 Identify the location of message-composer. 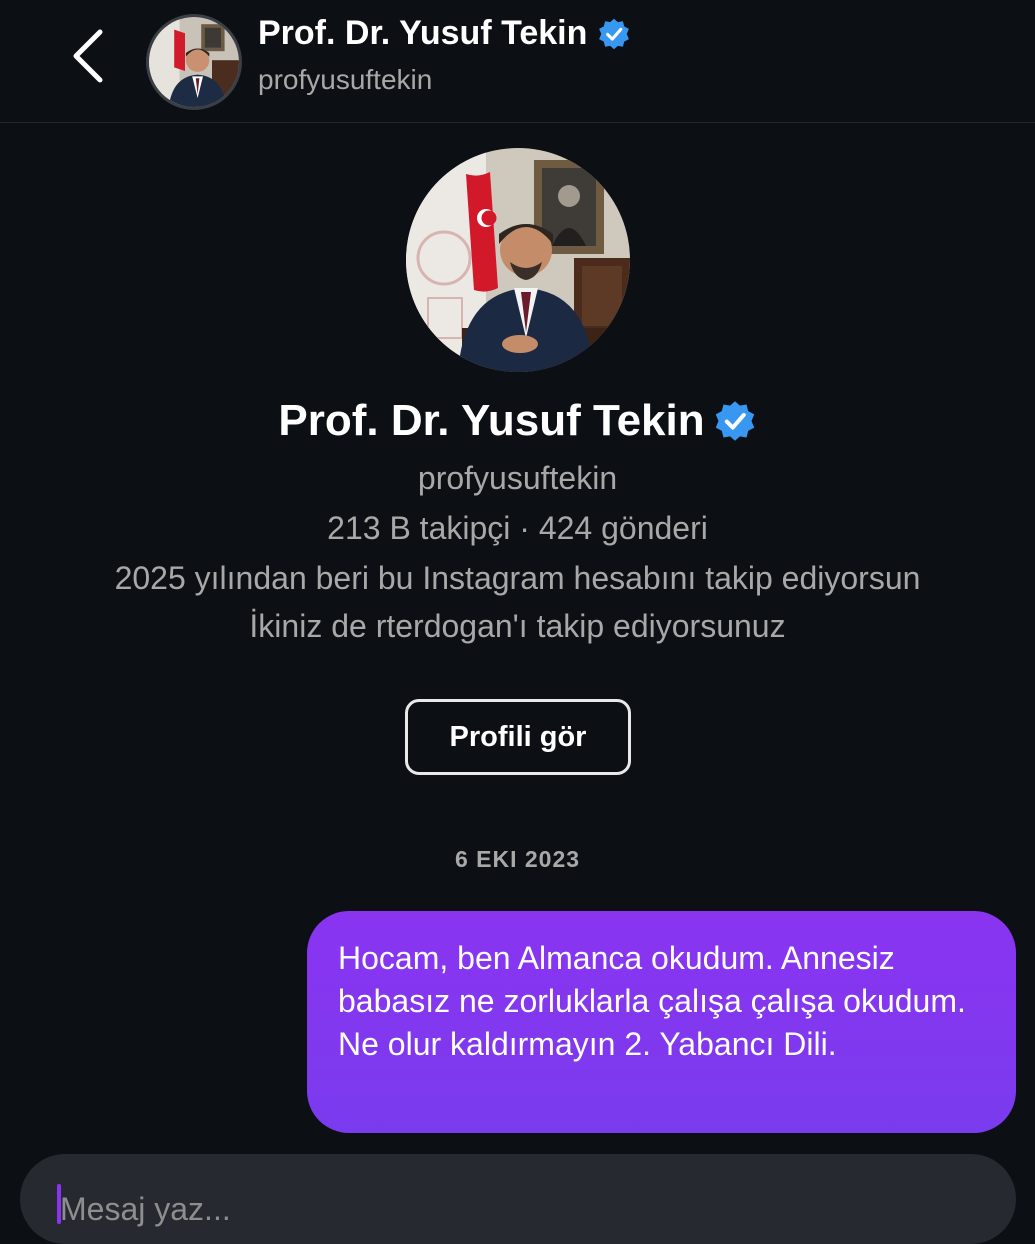
(518, 1199).